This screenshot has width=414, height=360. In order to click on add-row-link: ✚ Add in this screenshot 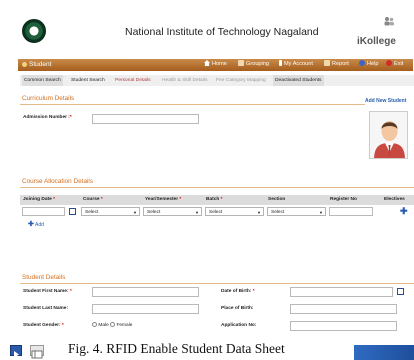, I will do `click(36, 224)`.